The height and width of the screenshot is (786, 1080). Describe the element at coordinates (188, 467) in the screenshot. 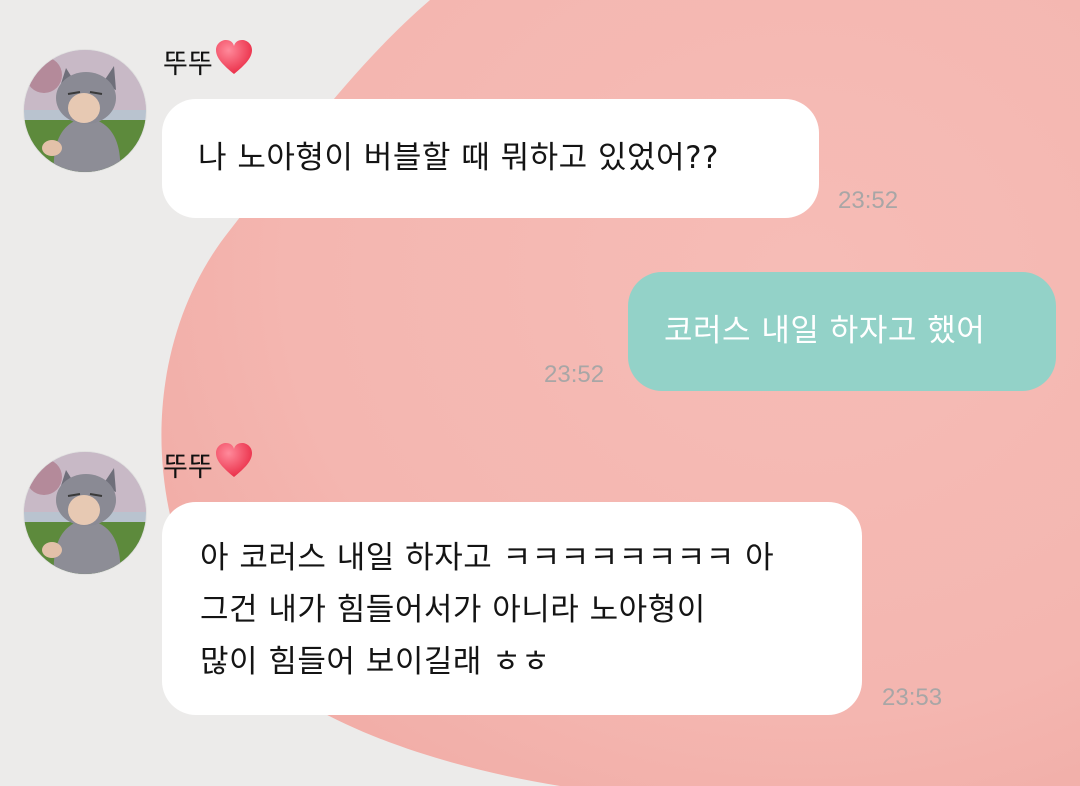

I see `sender-name-text: 뚜뚜` at that location.